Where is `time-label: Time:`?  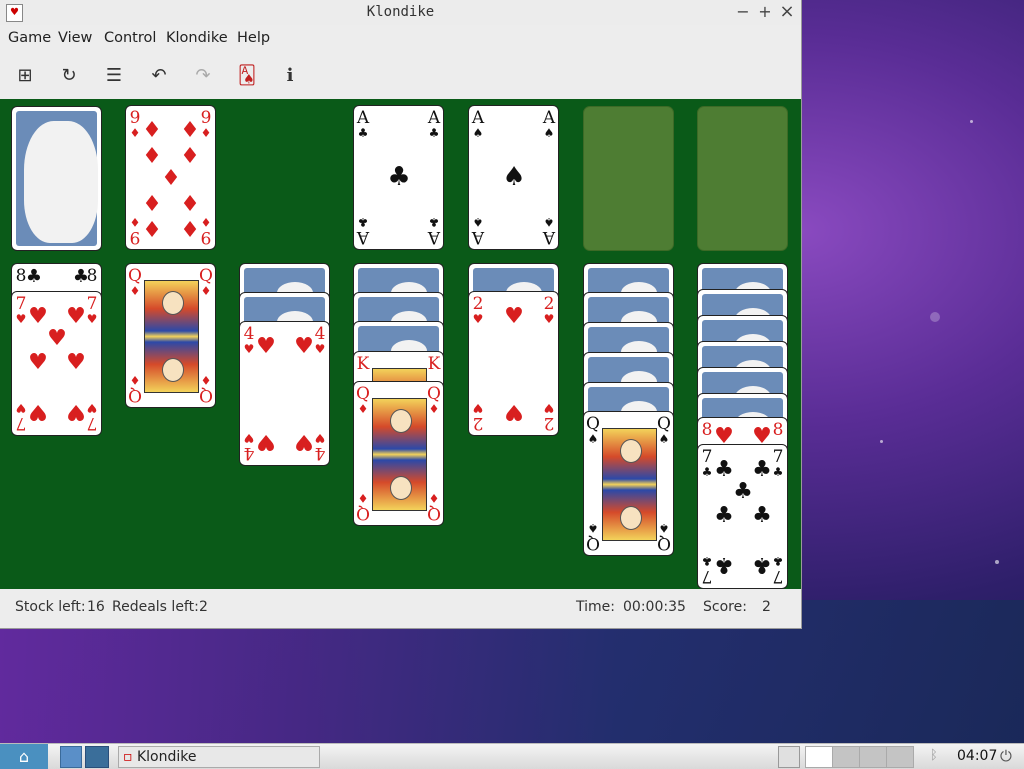 time-label: Time: is located at coordinates (595, 607).